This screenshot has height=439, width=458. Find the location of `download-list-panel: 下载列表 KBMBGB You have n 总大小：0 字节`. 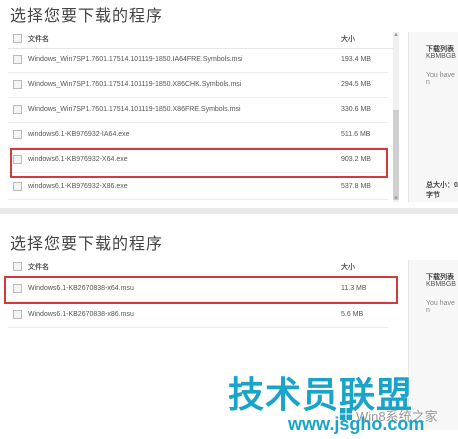

download-list-panel: 下载列表 KBMBGB You have n 总大小：0 字节 is located at coordinates (433, 117).